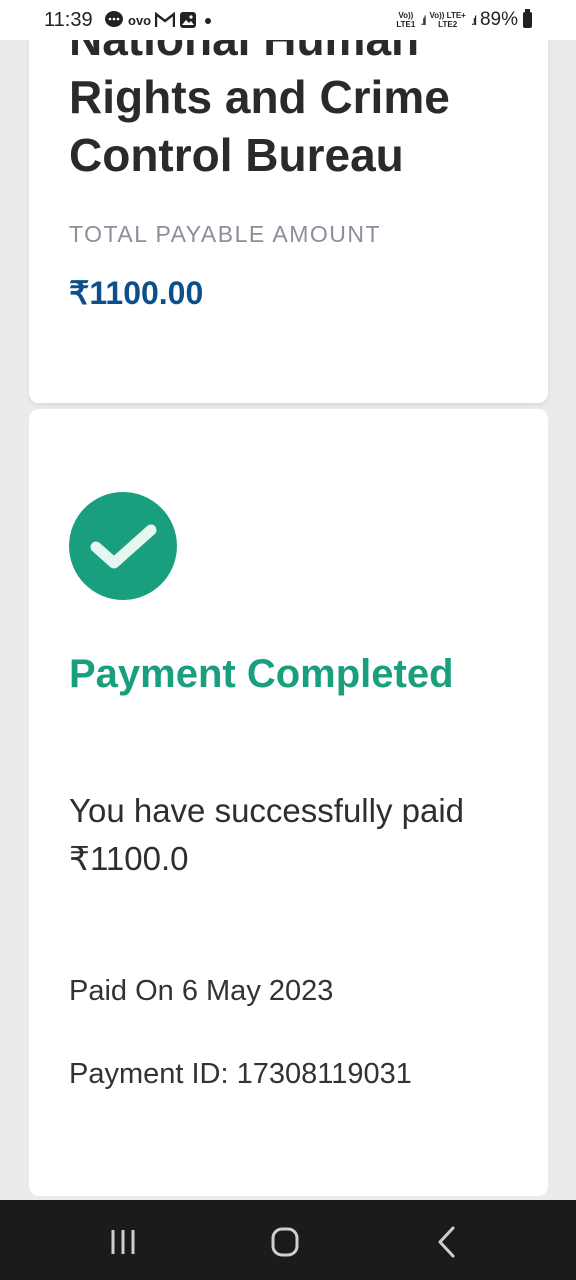 This screenshot has height=1280, width=576. I want to click on recent-apps-button, so click(124, 1242).